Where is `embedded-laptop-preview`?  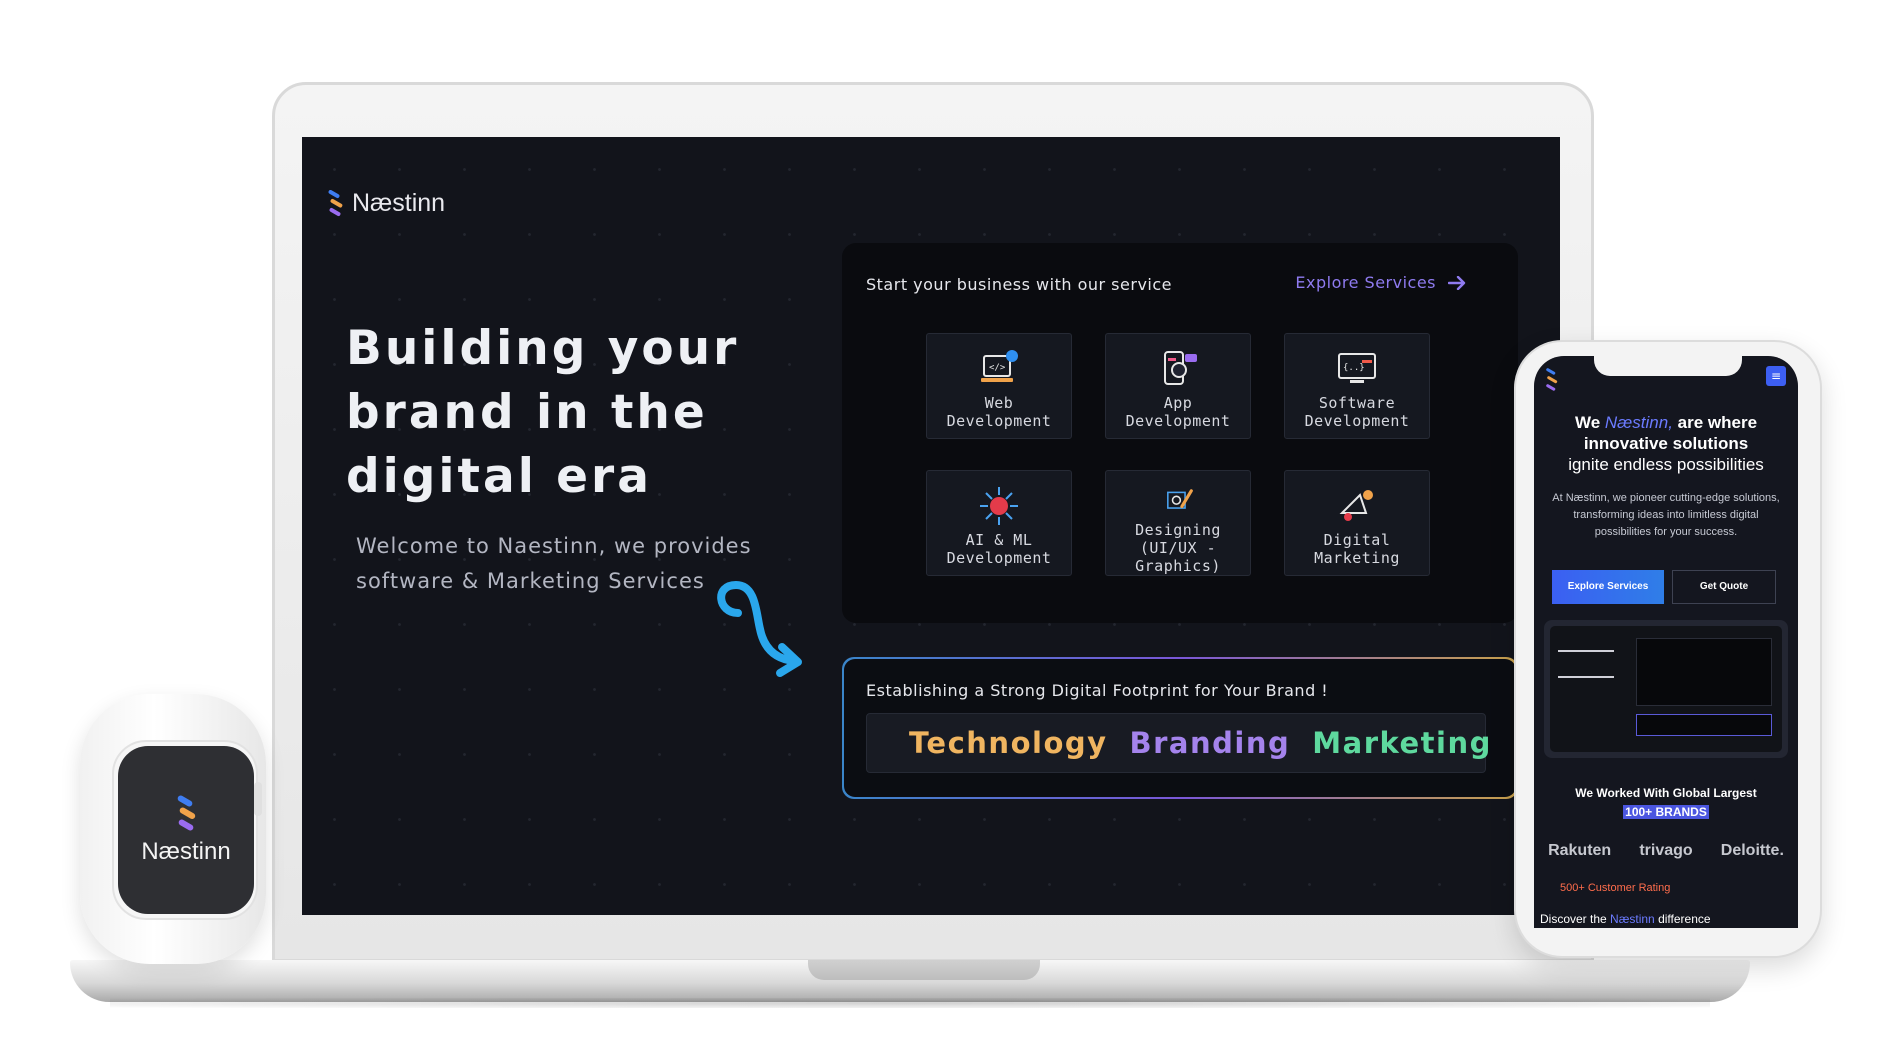
embedded-laptop-preview is located at coordinates (1666, 689).